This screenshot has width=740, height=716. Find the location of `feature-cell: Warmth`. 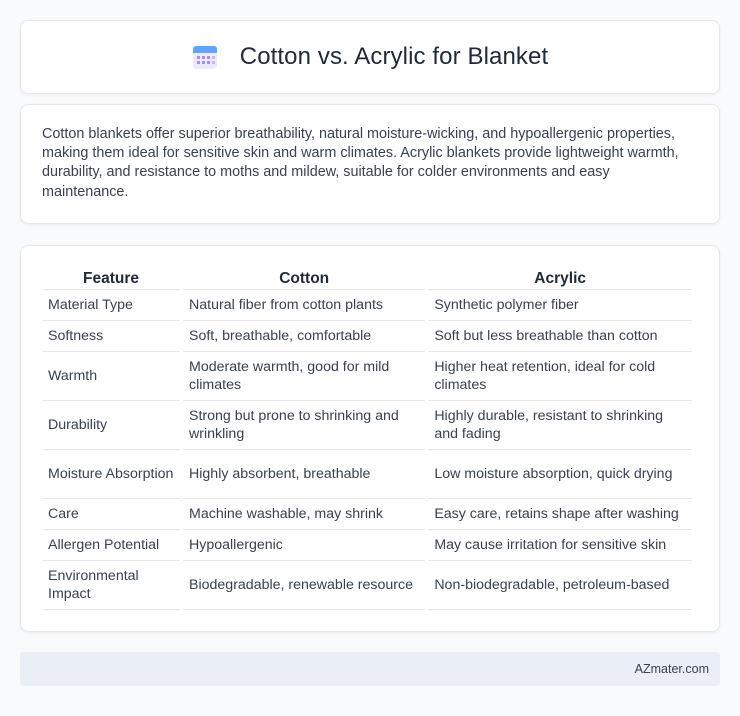

feature-cell: Warmth is located at coordinates (111, 376).